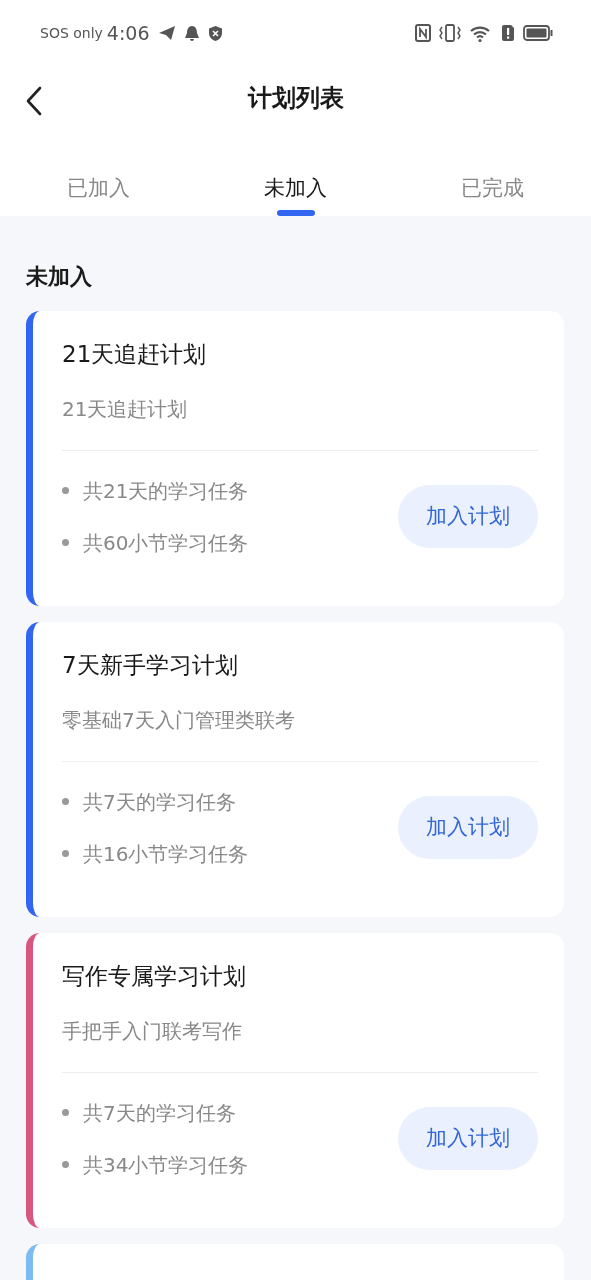  Describe the element at coordinates (423, 33) in the screenshot. I see `nfc-icon` at that location.